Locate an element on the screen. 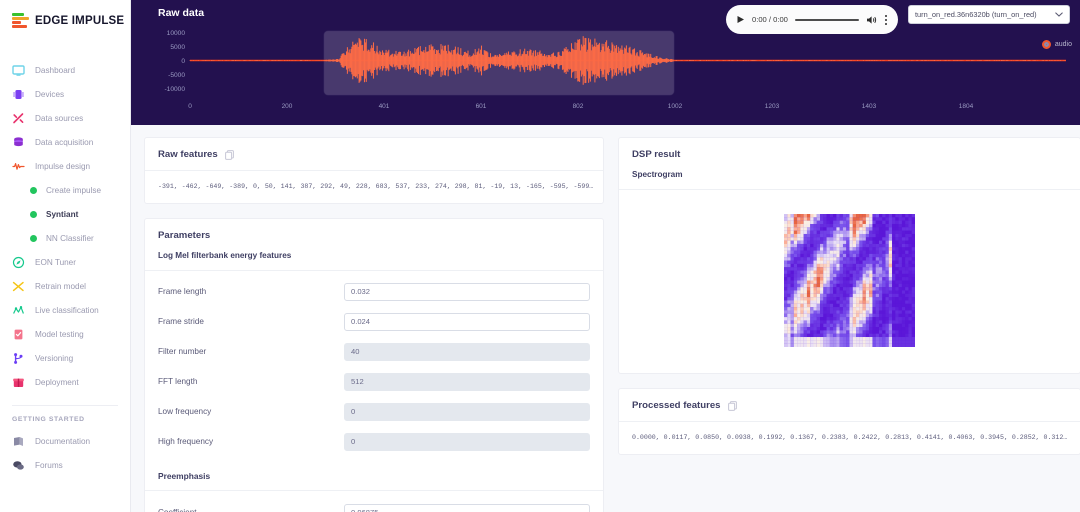 The width and height of the screenshot is (1080, 512). sidebar-item-label: Deployment is located at coordinates (57, 382).